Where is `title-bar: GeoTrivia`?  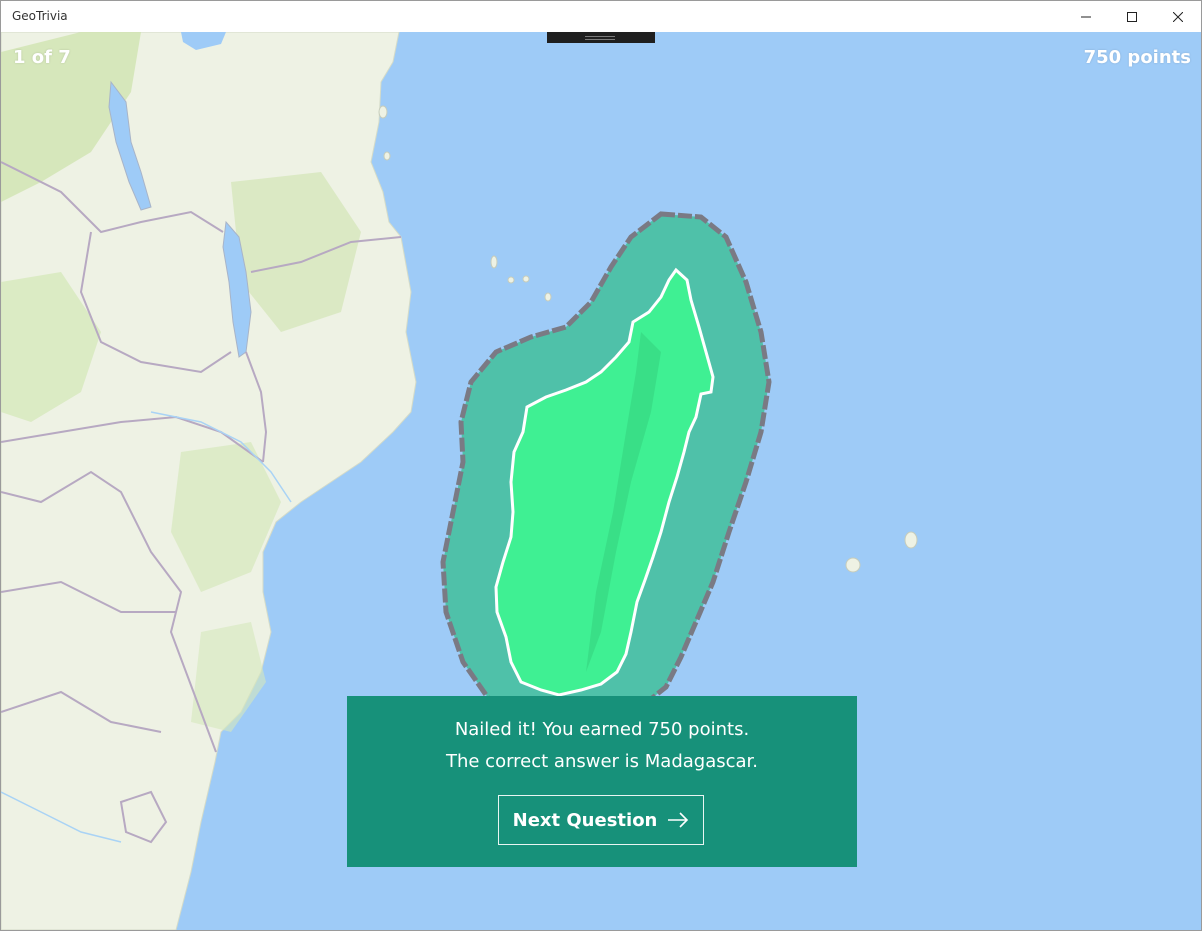
title-bar: GeoTrivia is located at coordinates (601, 16).